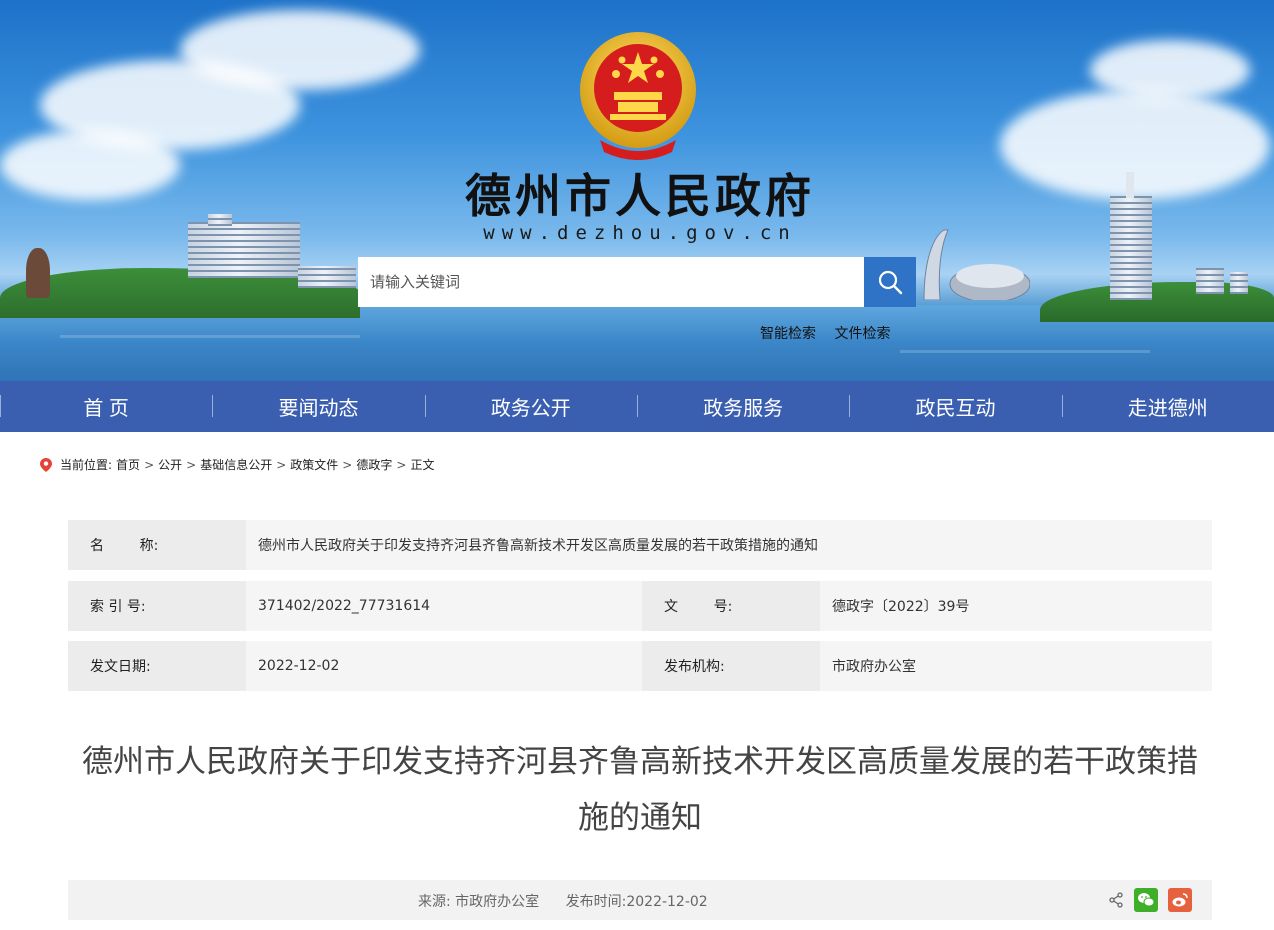 The width and height of the screenshot is (1274, 930). Describe the element at coordinates (374, 464) in the screenshot. I see `breadcrumb-item-dezhengzi: 德政字` at that location.